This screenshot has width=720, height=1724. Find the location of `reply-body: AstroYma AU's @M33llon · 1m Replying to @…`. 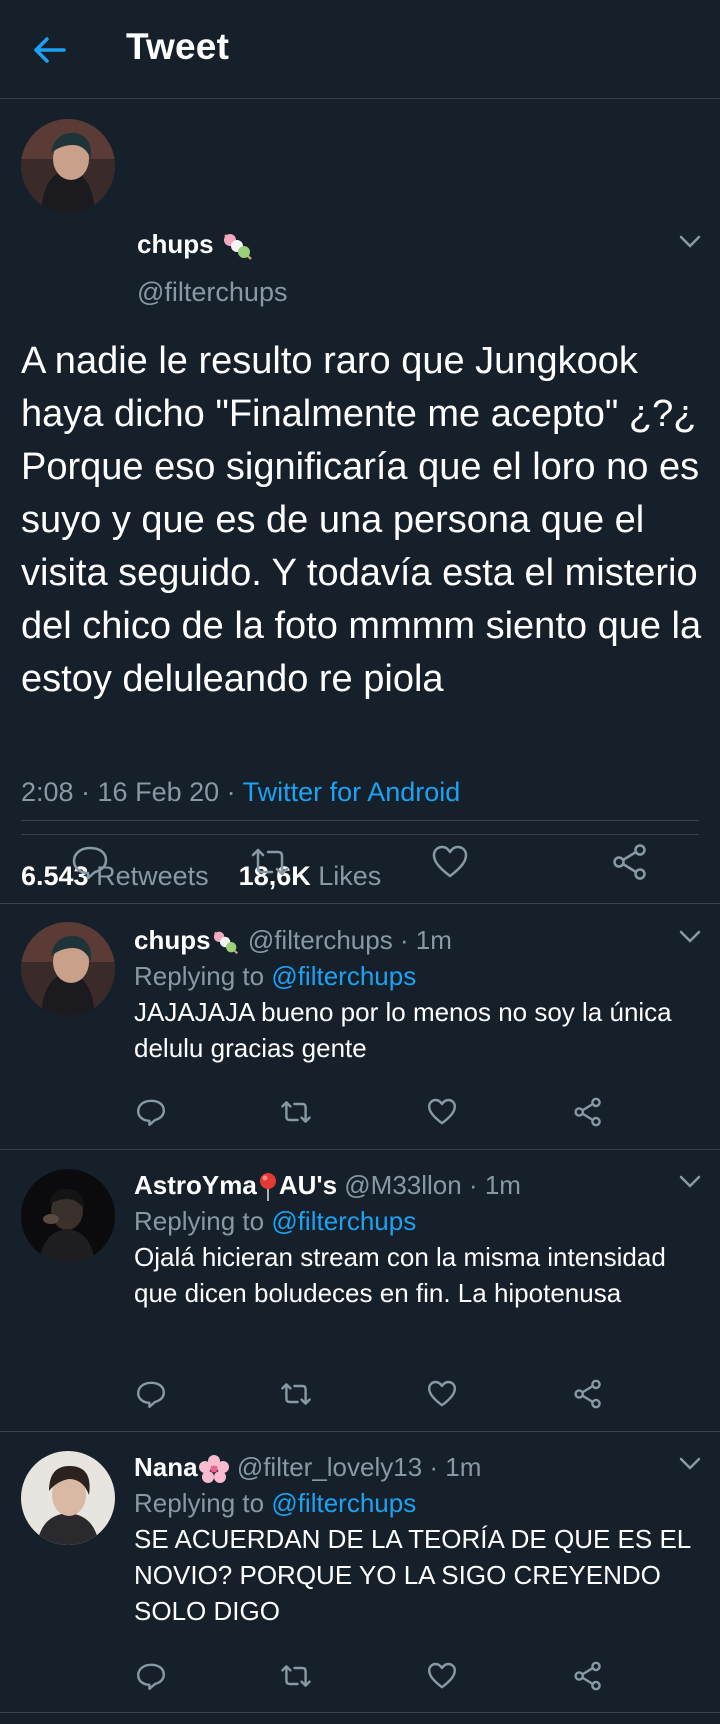

reply-body: AstroYma AU's @M33llon · 1m Replying to @… is located at coordinates (417, 1239).